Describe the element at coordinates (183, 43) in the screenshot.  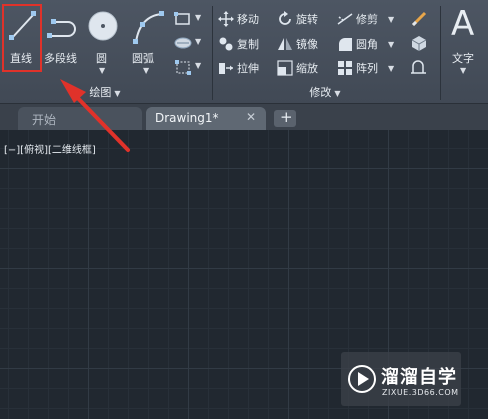
I see `hatch-icon` at that location.